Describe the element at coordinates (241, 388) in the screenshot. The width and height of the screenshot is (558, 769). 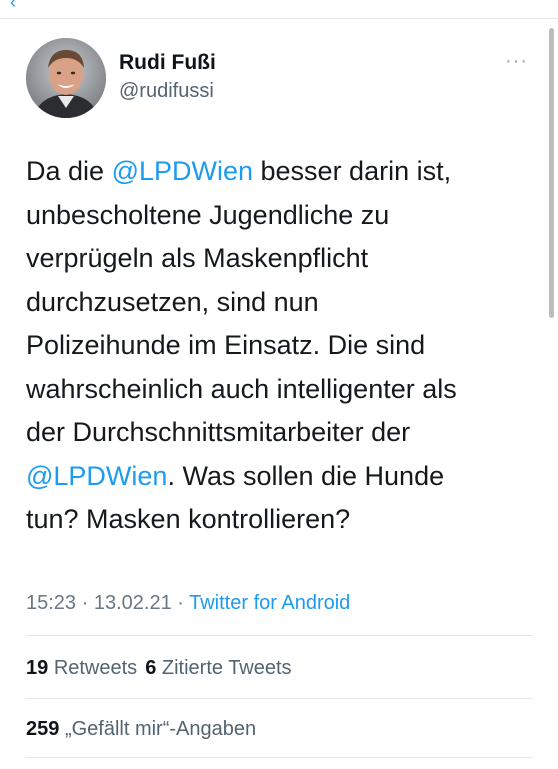
I see `tweet-text-segment: wahrscheinlich auch intelligenter als` at that location.